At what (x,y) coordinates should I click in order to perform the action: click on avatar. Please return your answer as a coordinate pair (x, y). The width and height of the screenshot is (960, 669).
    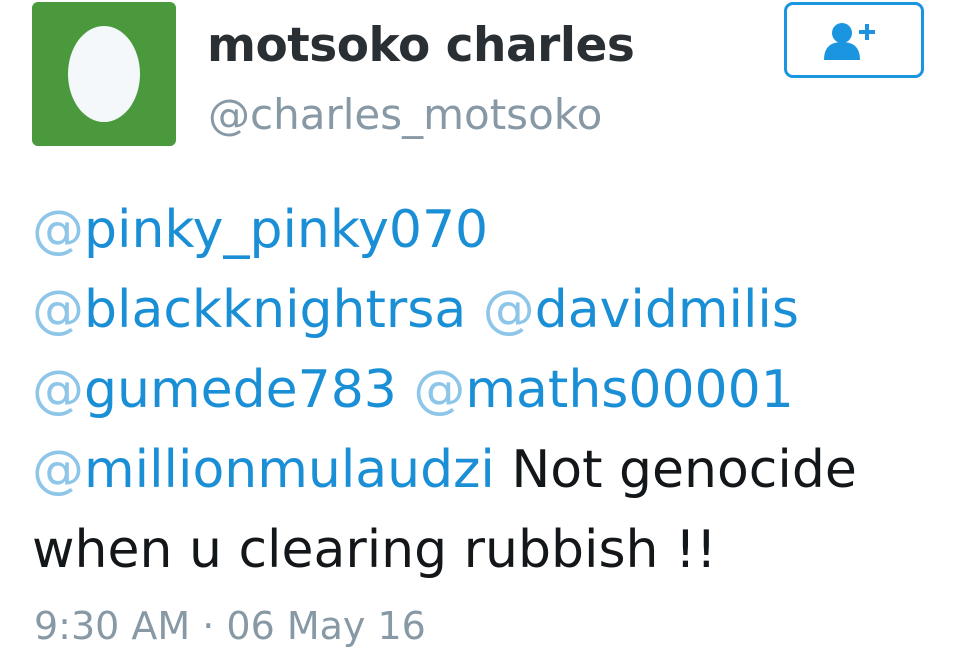
    Looking at the image, I should click on (104, 74).